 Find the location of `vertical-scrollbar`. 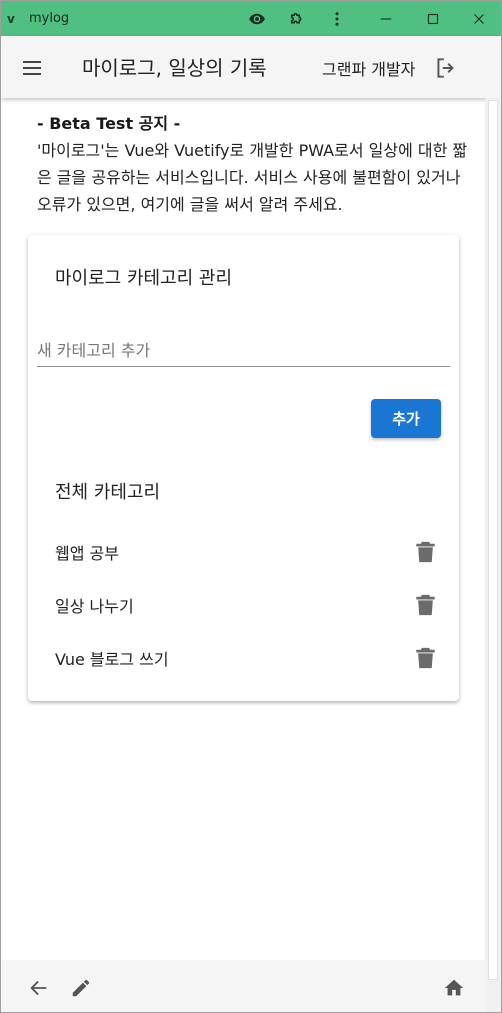

vertical-scrollbar is located at coordinates (493, 555).